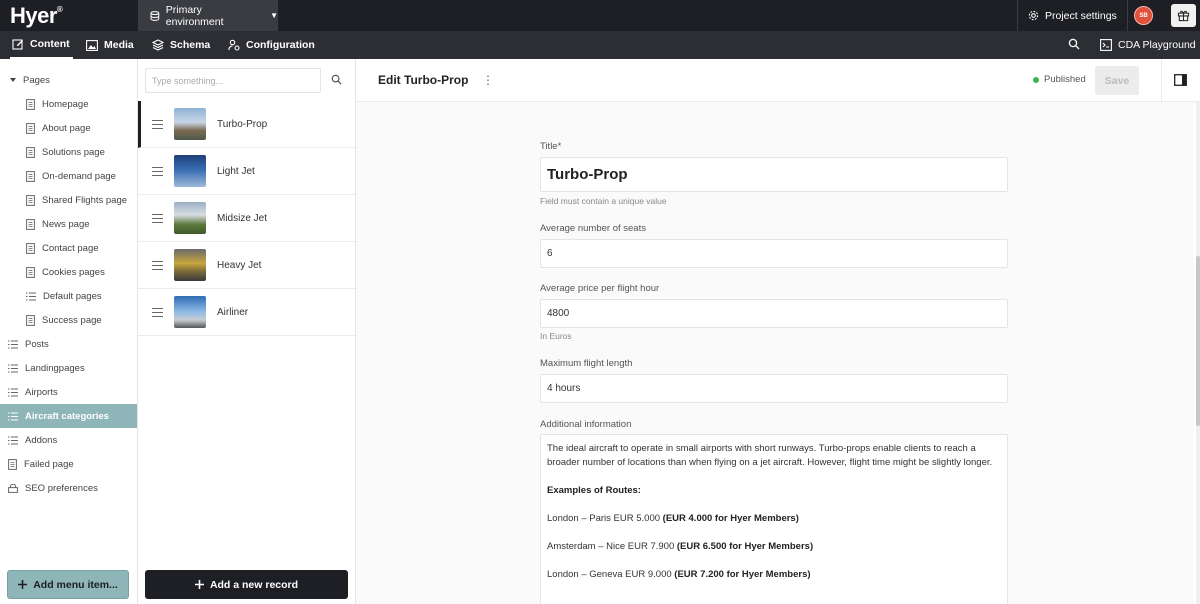  I want to click on sidebar-item-default-pages: Default pages, so click(68, 296).